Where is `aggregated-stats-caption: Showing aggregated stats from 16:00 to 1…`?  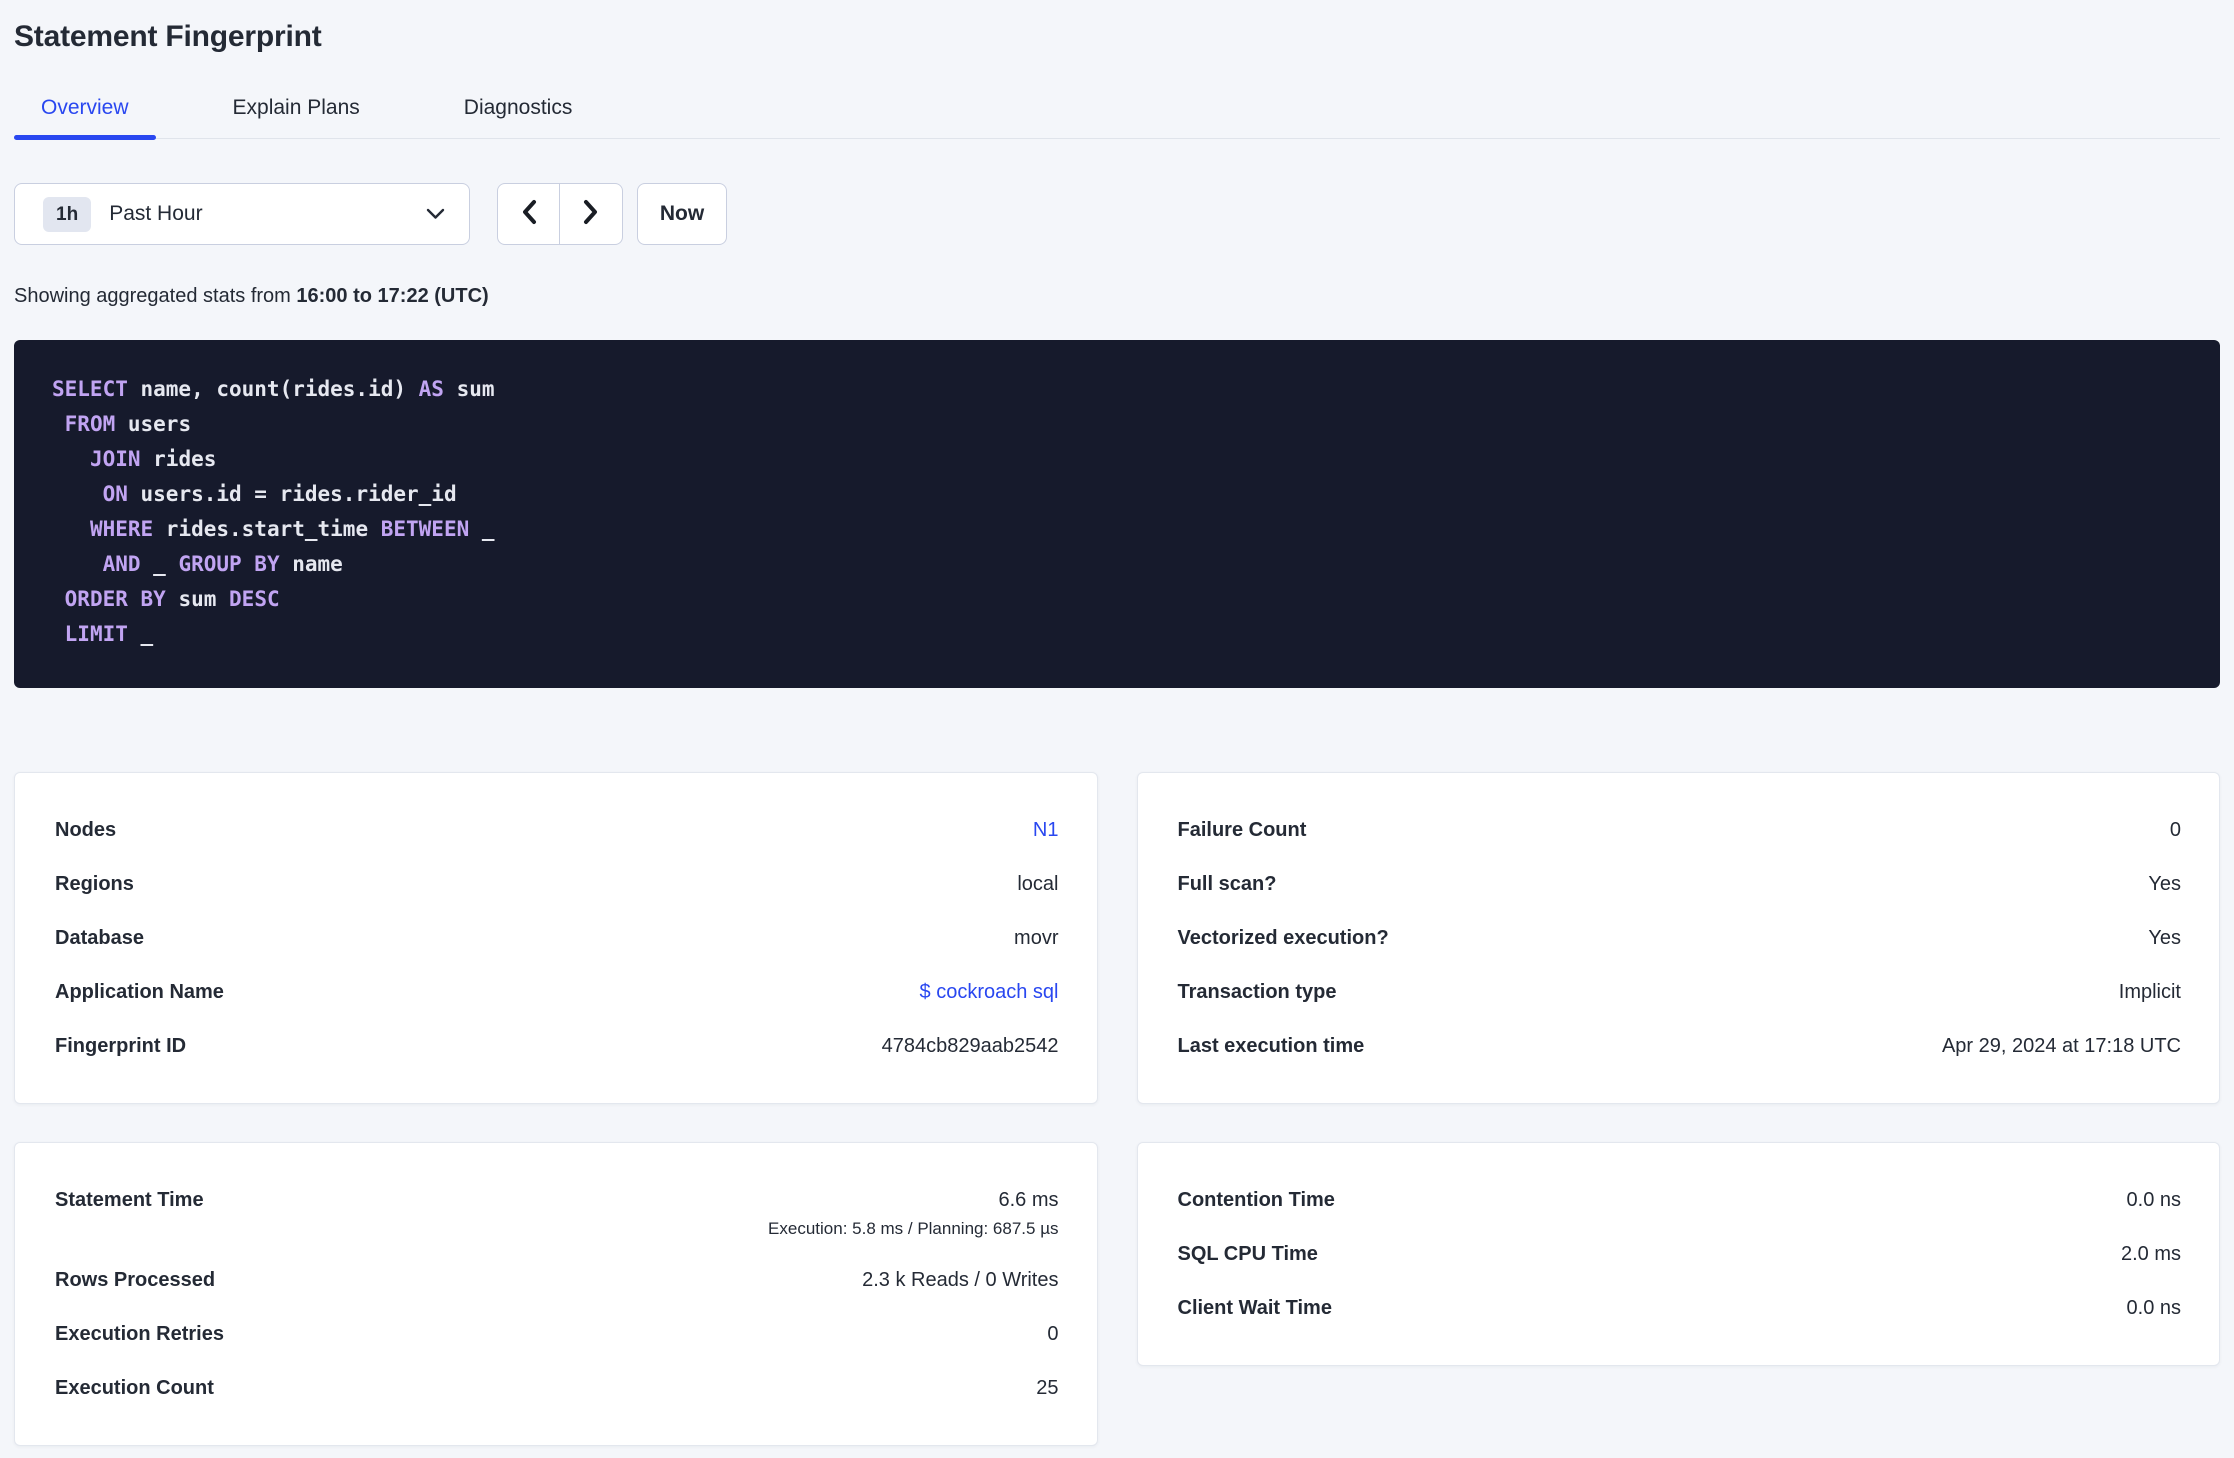 aggregated-stats-caption: Showing aggregated stats from 16:00 to 1… is located at coordinates (1117, 296).